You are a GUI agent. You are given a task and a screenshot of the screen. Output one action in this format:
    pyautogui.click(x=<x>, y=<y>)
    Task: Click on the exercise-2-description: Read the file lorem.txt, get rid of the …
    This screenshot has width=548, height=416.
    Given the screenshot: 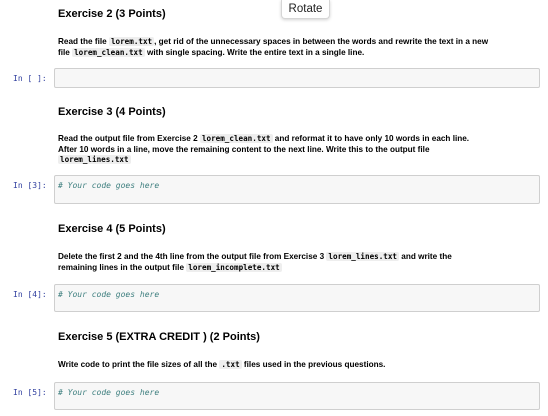 What is the action you would take?
    pyautogui.click(x=301, y=47)
    